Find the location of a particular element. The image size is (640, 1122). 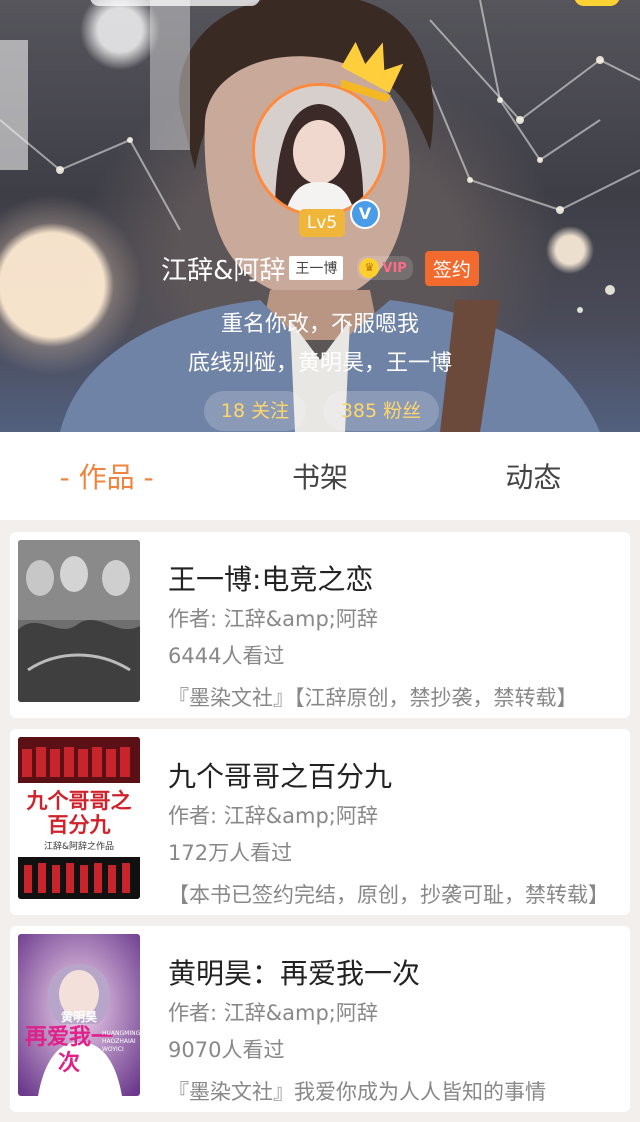

vip-badge: ♛ VIP is located at coordinates (385, 268).